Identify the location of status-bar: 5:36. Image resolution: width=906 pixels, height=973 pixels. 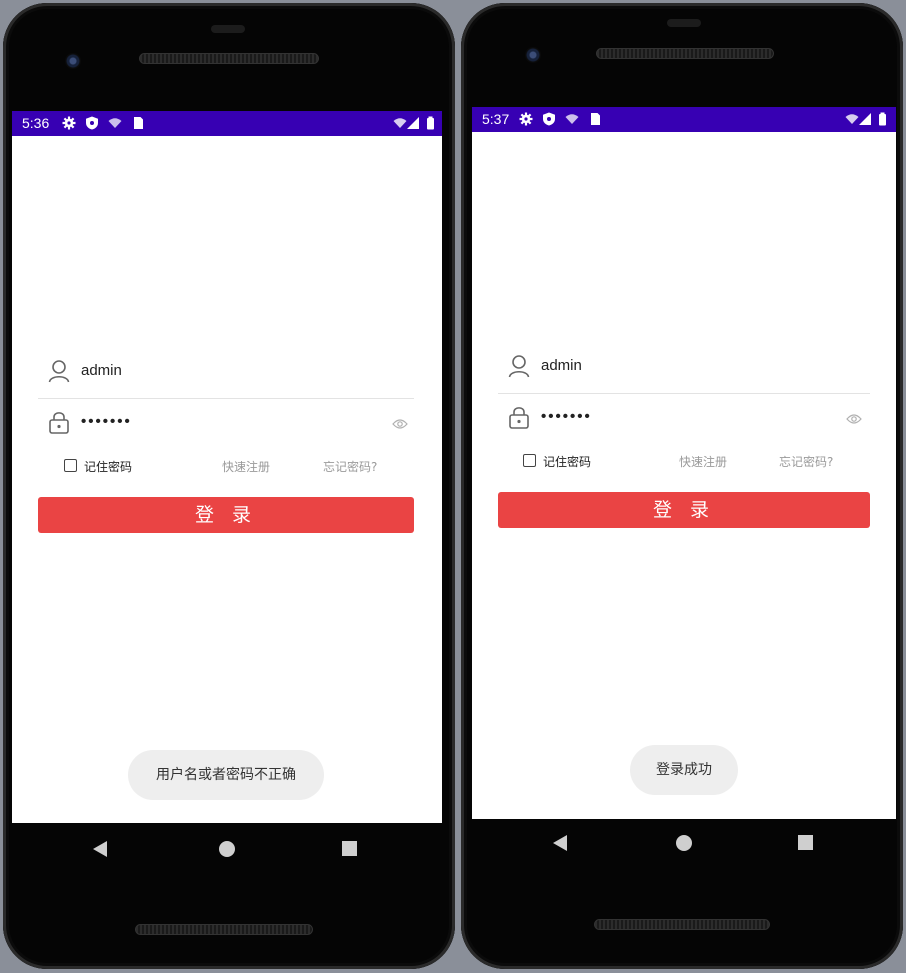
(227, 123).